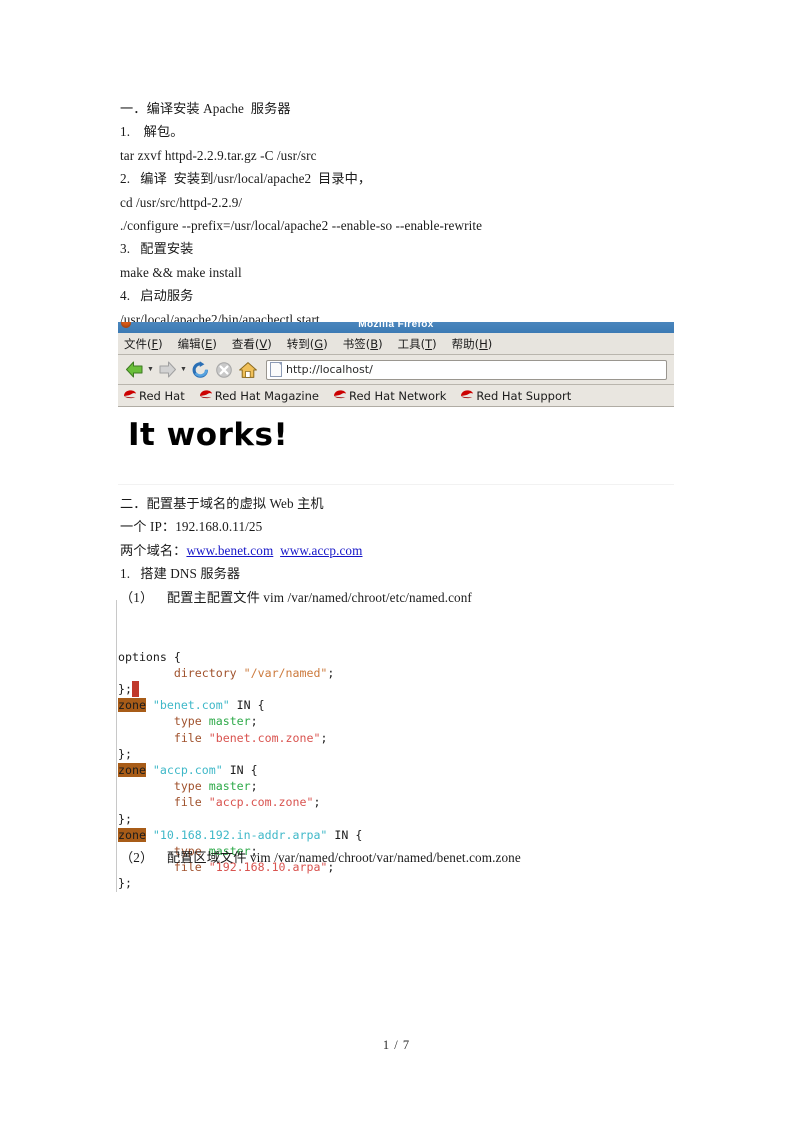 The height and width of the screenshot is (1122, 793). I want to click on reload-icon, so click(200, 370).